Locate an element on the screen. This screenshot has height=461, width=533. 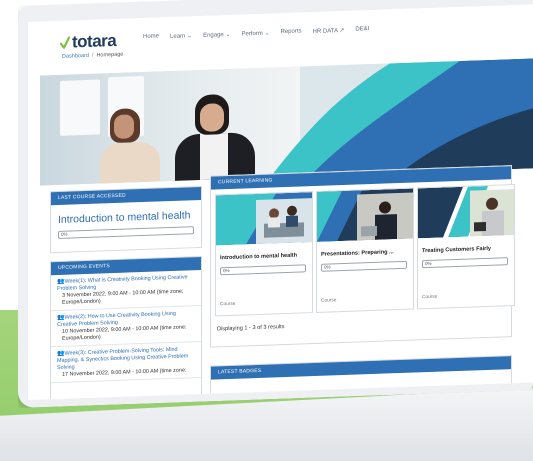
course-title: Treating Customers Fairly is located at coordinates (468, 249).